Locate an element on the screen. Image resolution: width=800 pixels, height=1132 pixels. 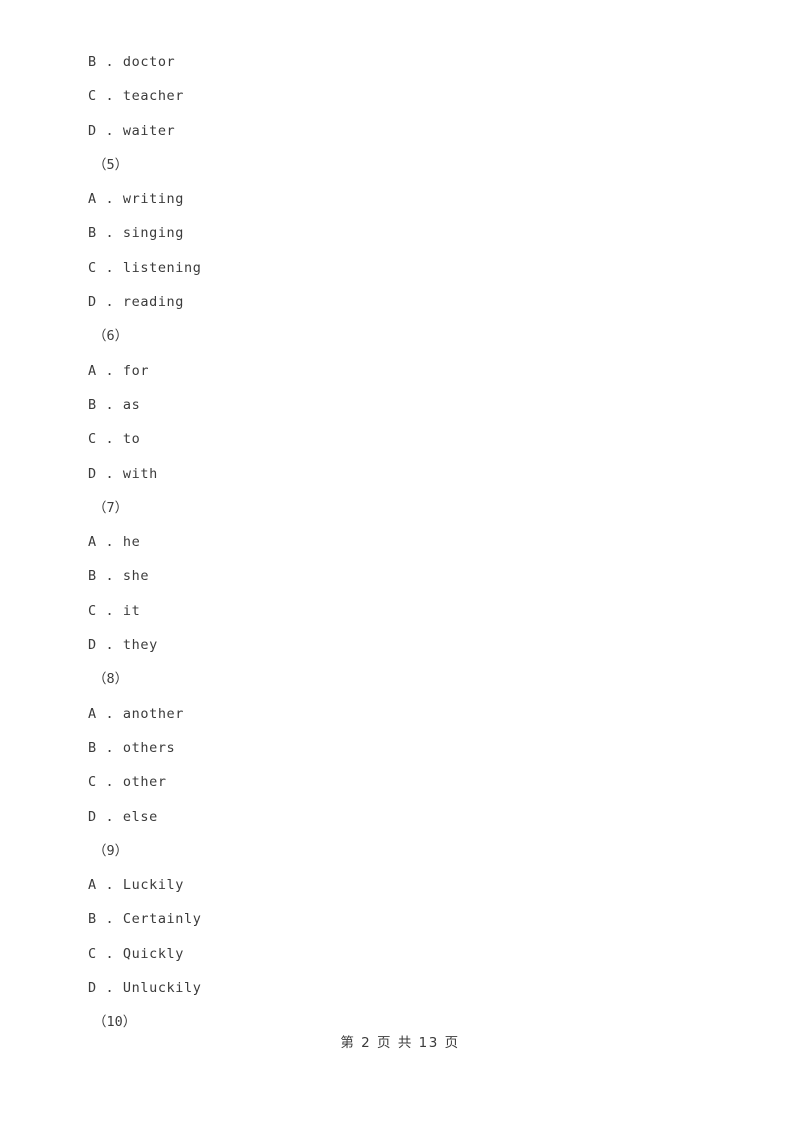
answer-option: A . Luckily is located at coordinates (398, 885).